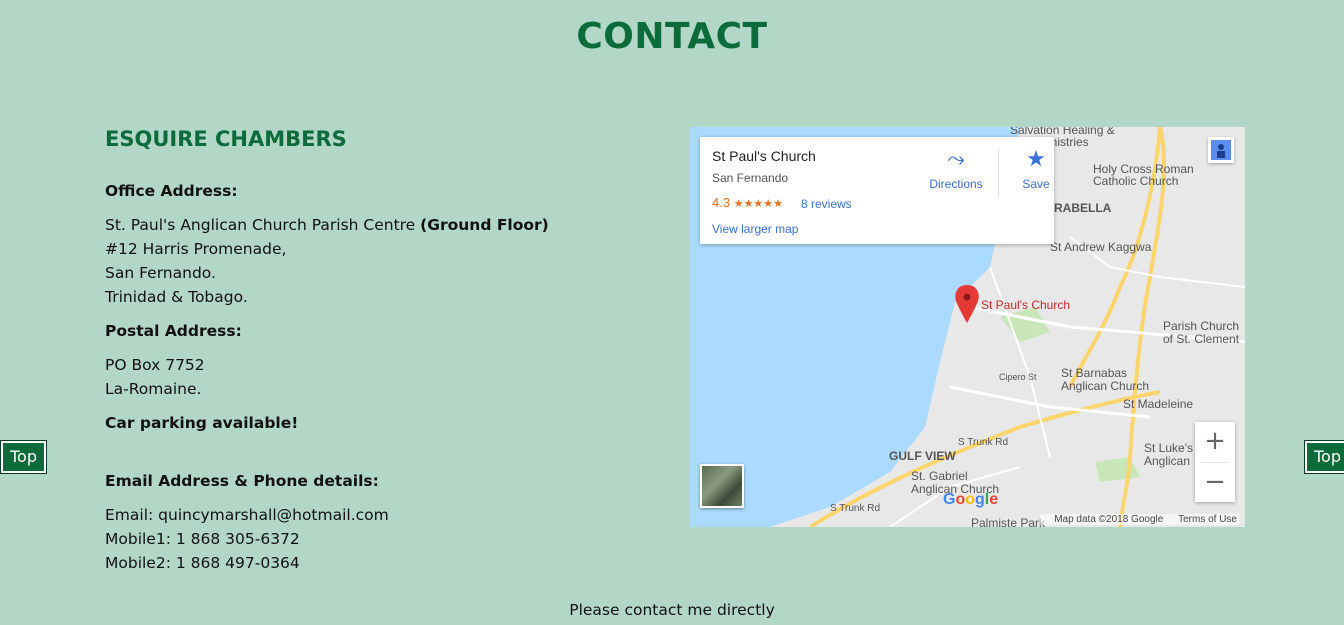 The width and height of the screenshot is (1344, 625). Describe the element at coordinates (998, 173) in the screenshot. I see `card-divider` at that location.